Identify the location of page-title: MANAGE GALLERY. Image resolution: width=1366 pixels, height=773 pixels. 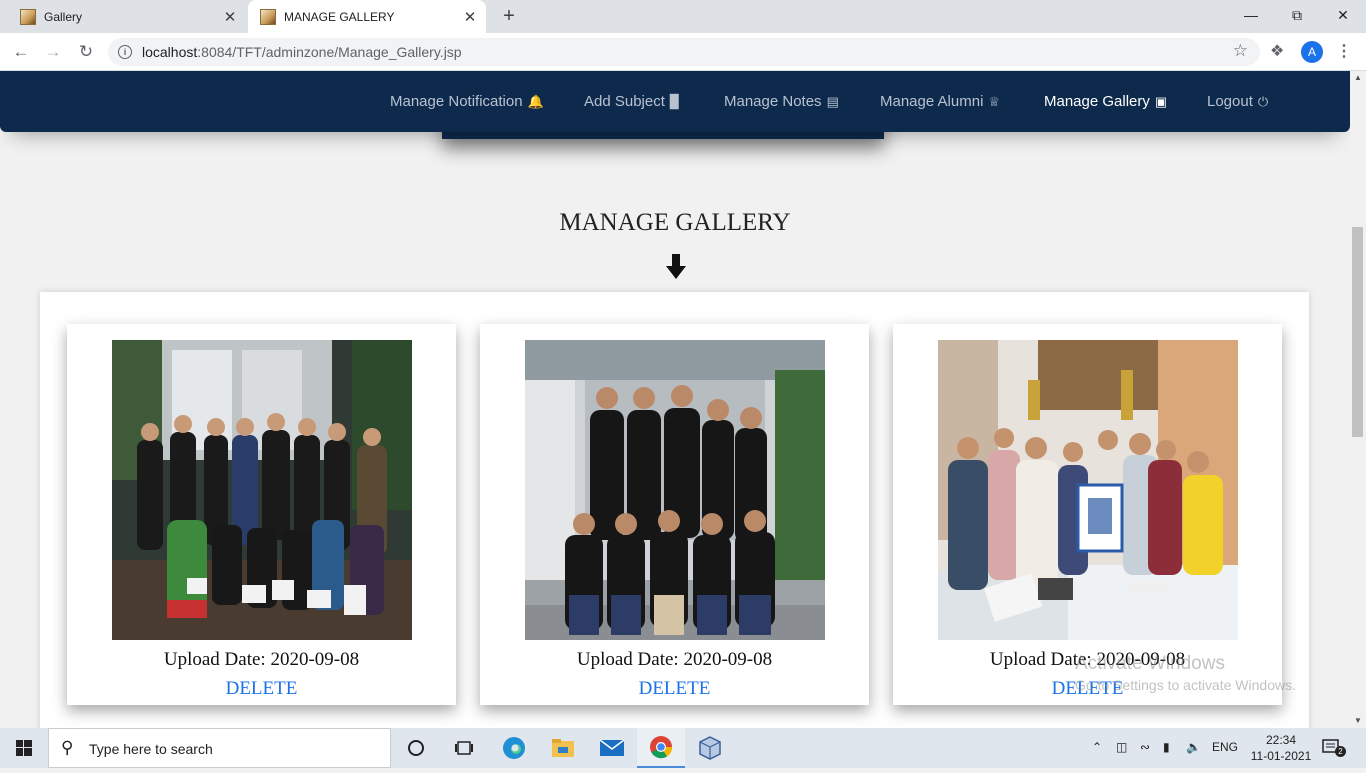
(675, 222).